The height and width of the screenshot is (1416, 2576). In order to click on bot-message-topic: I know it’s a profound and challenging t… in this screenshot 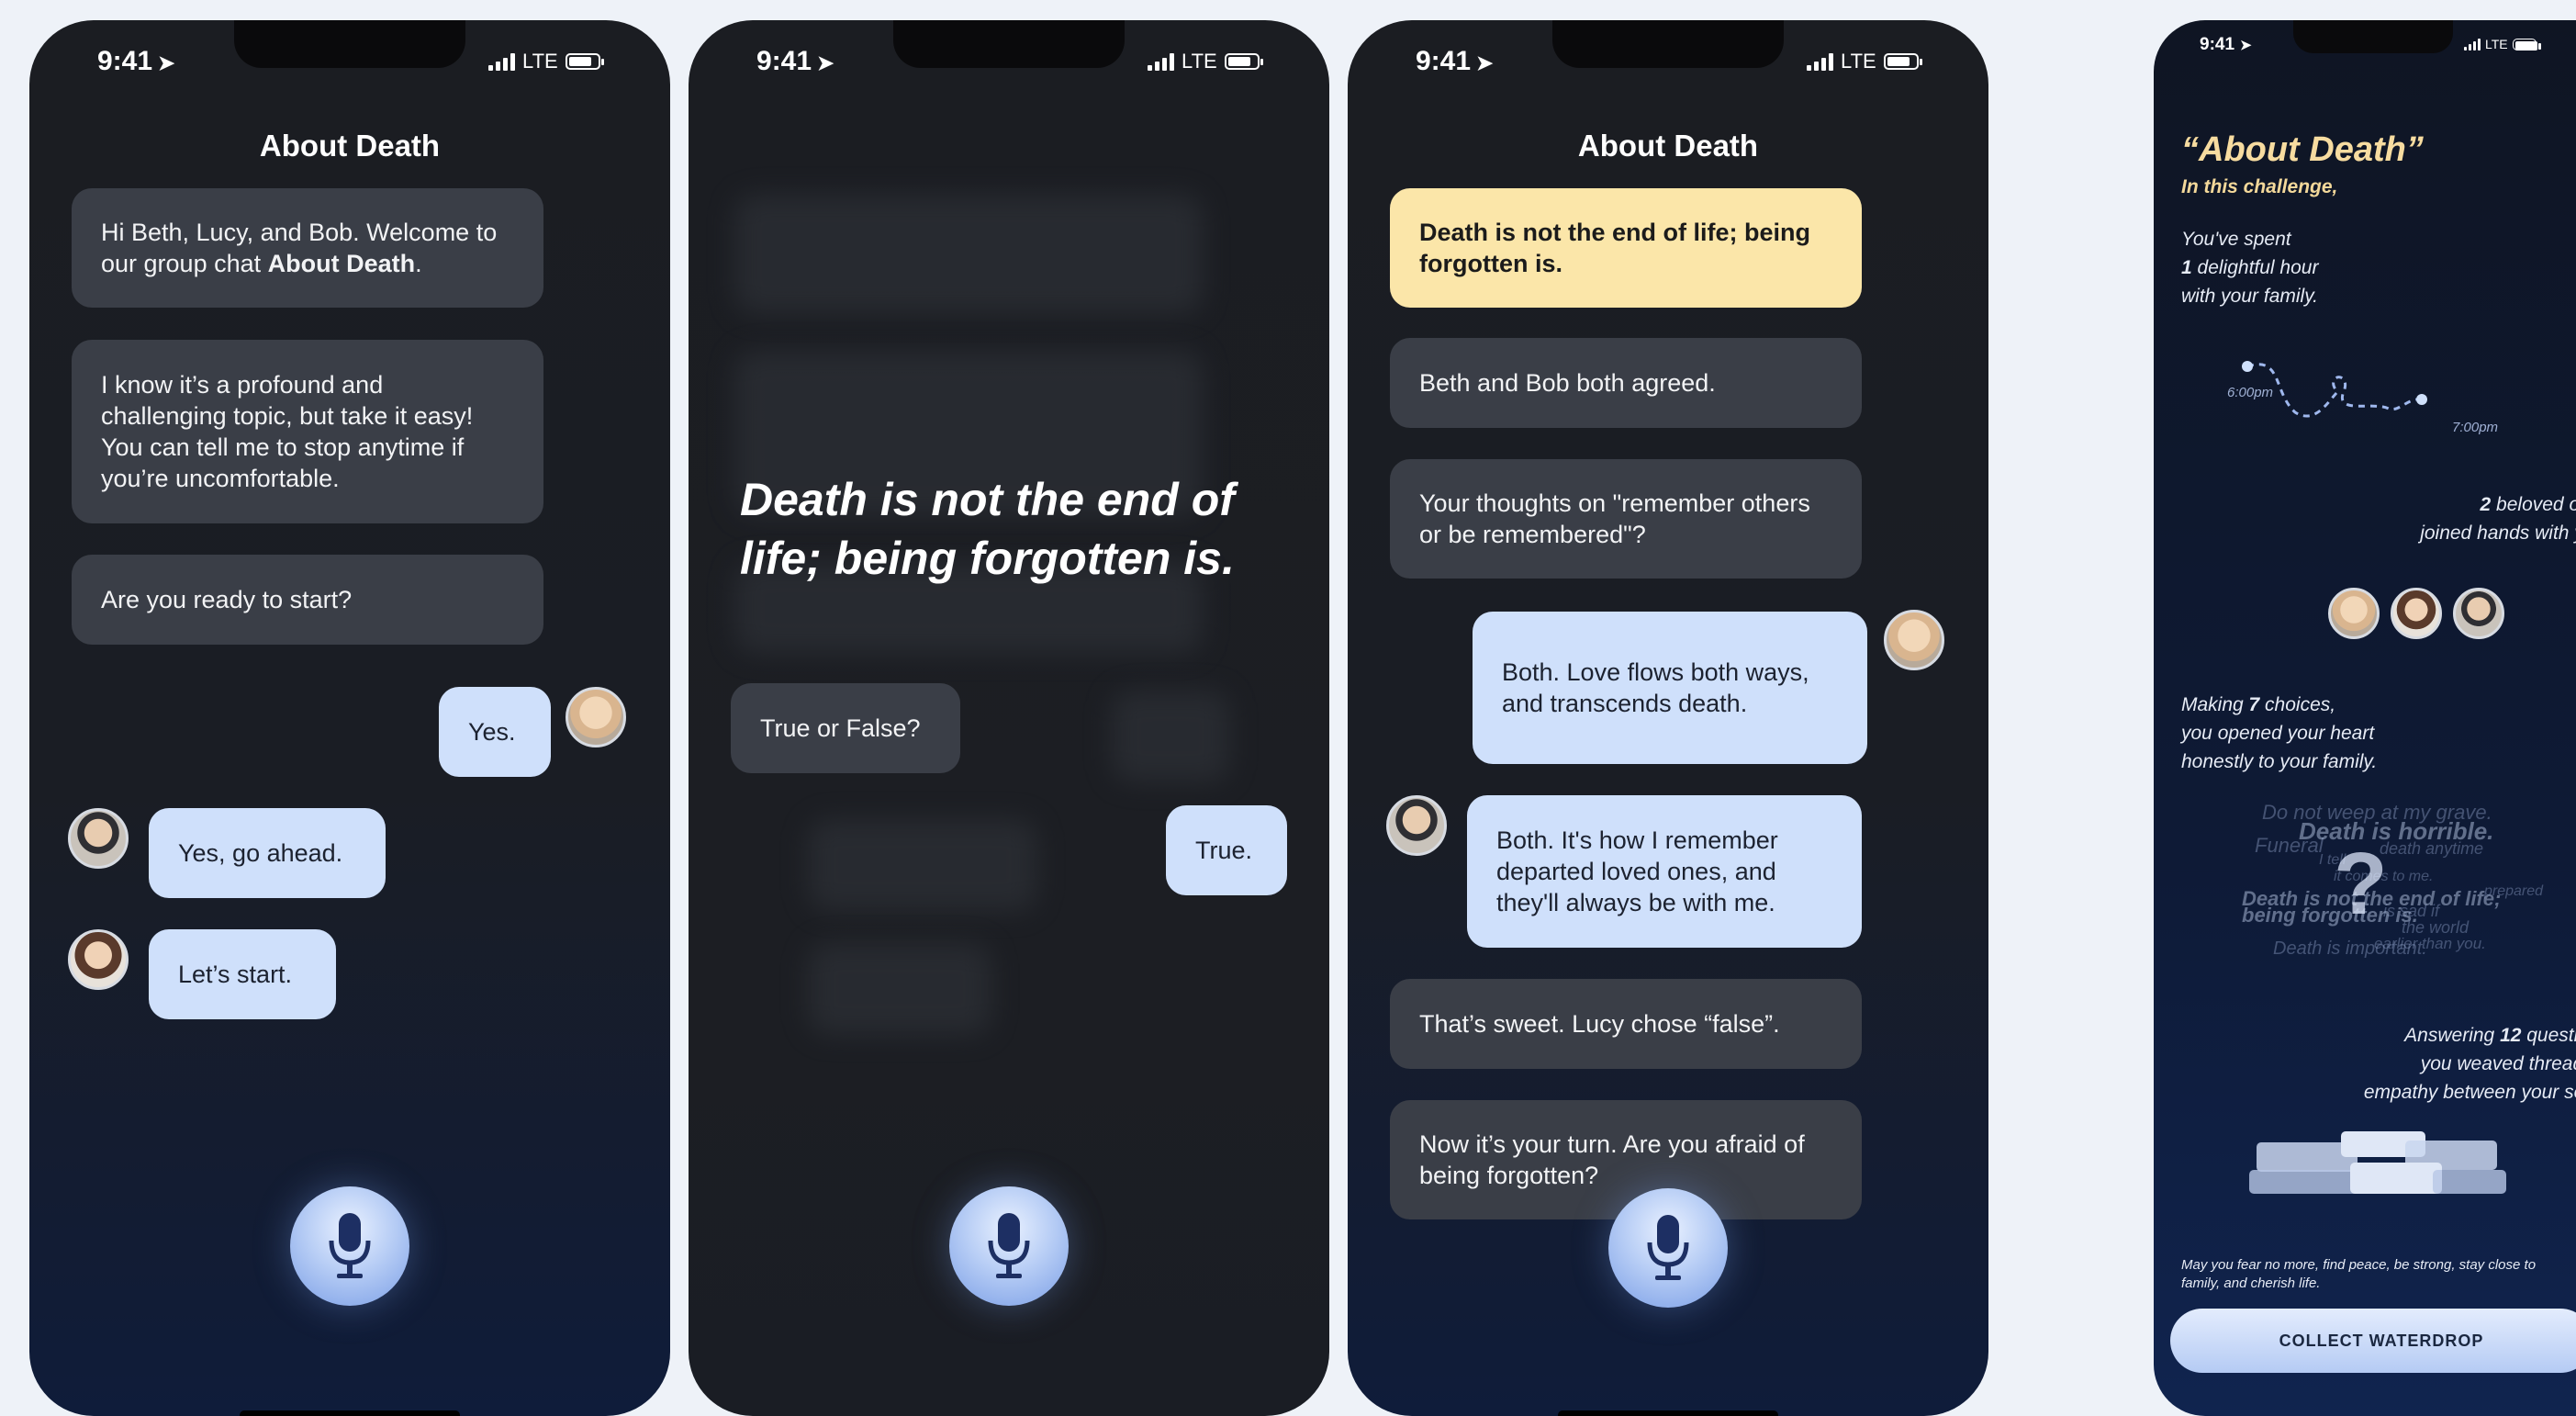, I will do `click(307, 431)`.